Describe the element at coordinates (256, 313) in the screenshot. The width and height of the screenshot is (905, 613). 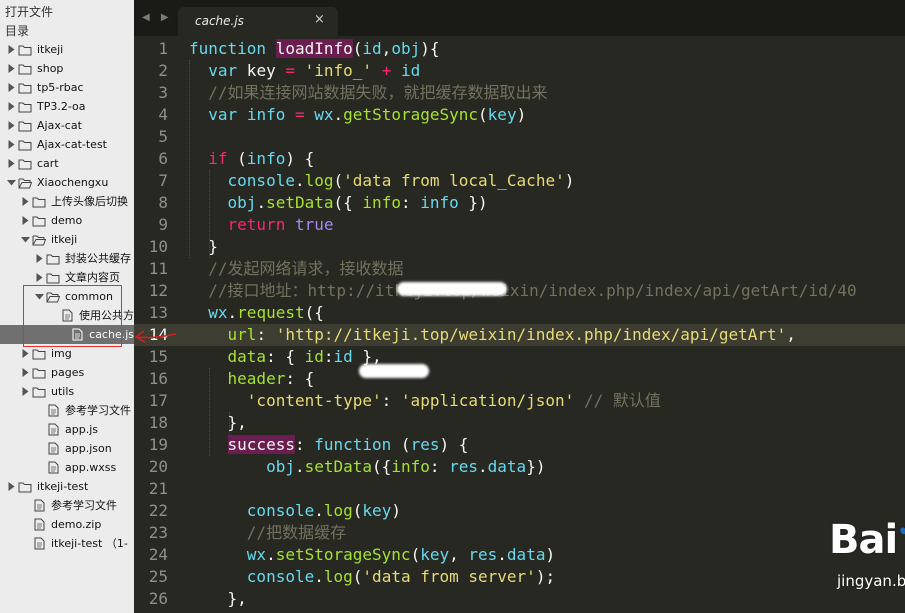
I see `code-line: wx.request({` at that location.